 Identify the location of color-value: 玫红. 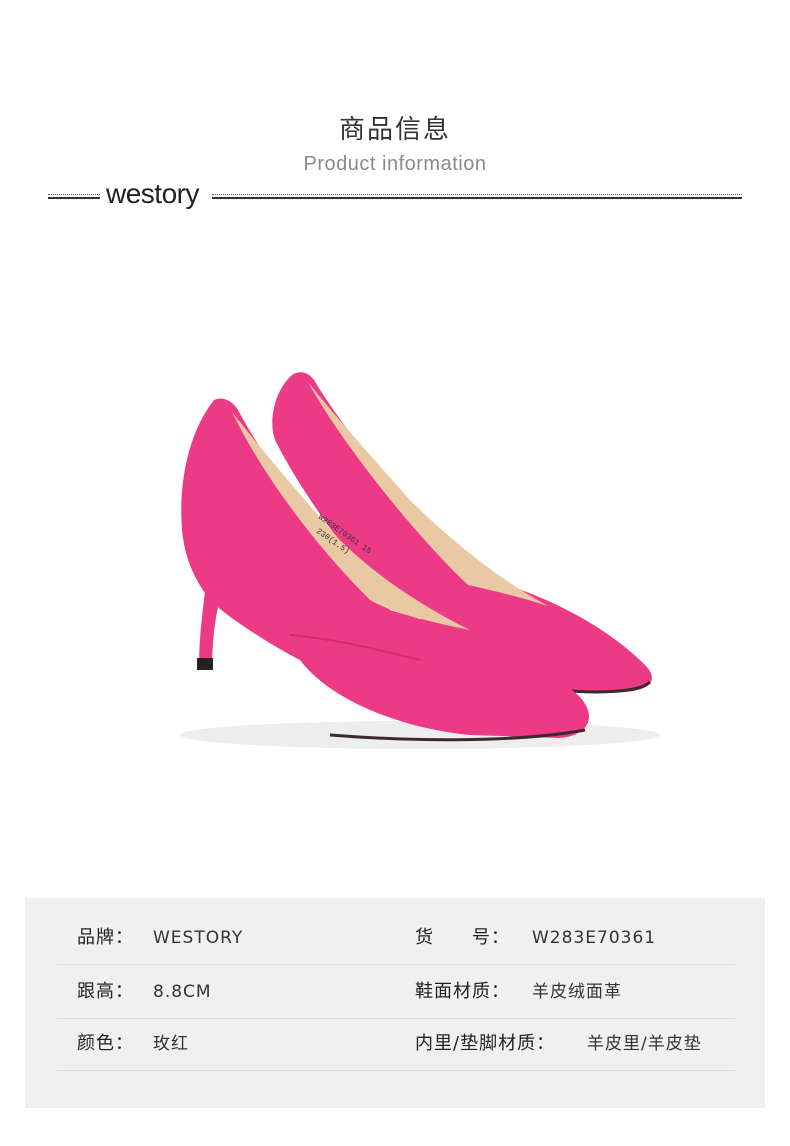
(171, 1044).